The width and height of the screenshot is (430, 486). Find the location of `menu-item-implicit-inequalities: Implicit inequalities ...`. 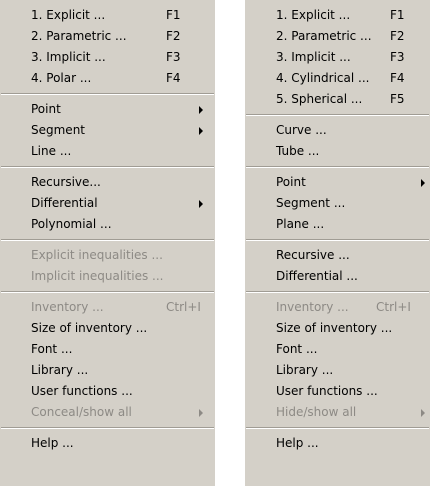

menu-item-implicit-inequalities: Implicit inequalities ... is located at coordinates (107, 276).